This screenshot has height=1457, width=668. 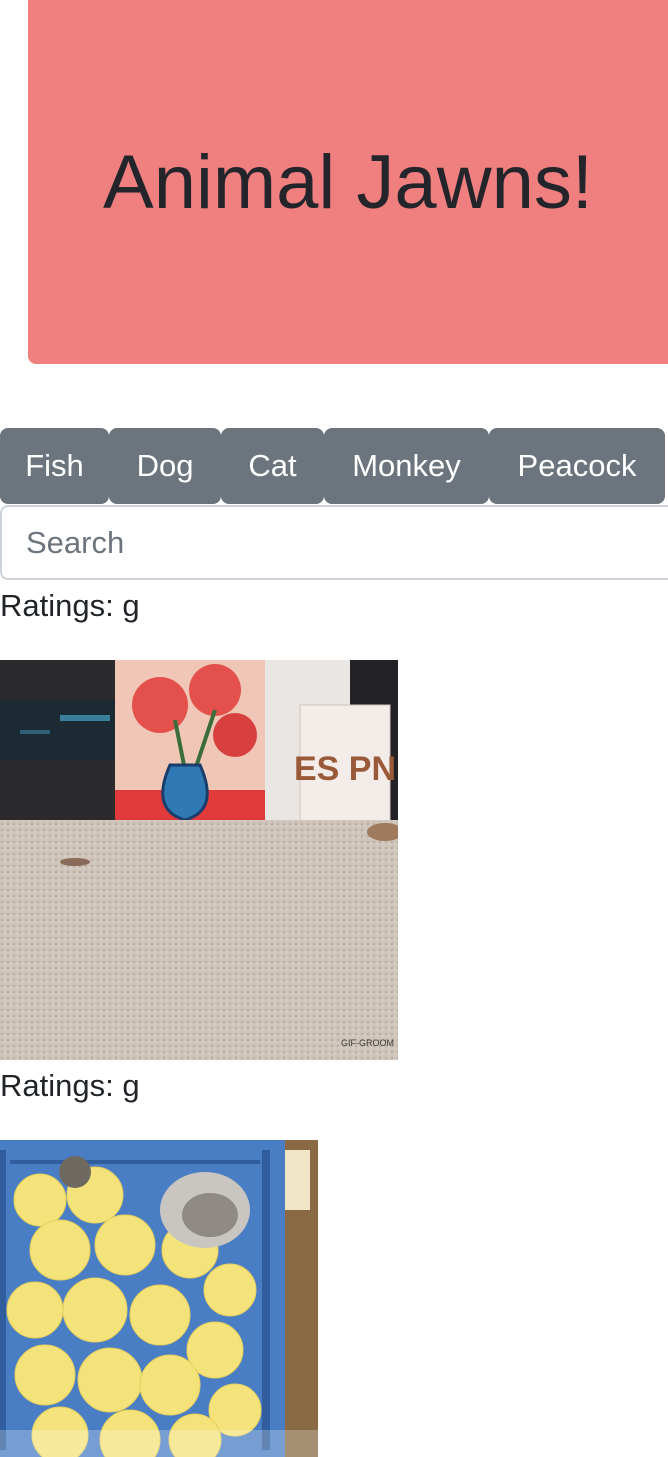 What do you see at coordinates (345, 769) in the screenshot?
I see `espn-book-text: ES PN` at bounding box center [345, 769].